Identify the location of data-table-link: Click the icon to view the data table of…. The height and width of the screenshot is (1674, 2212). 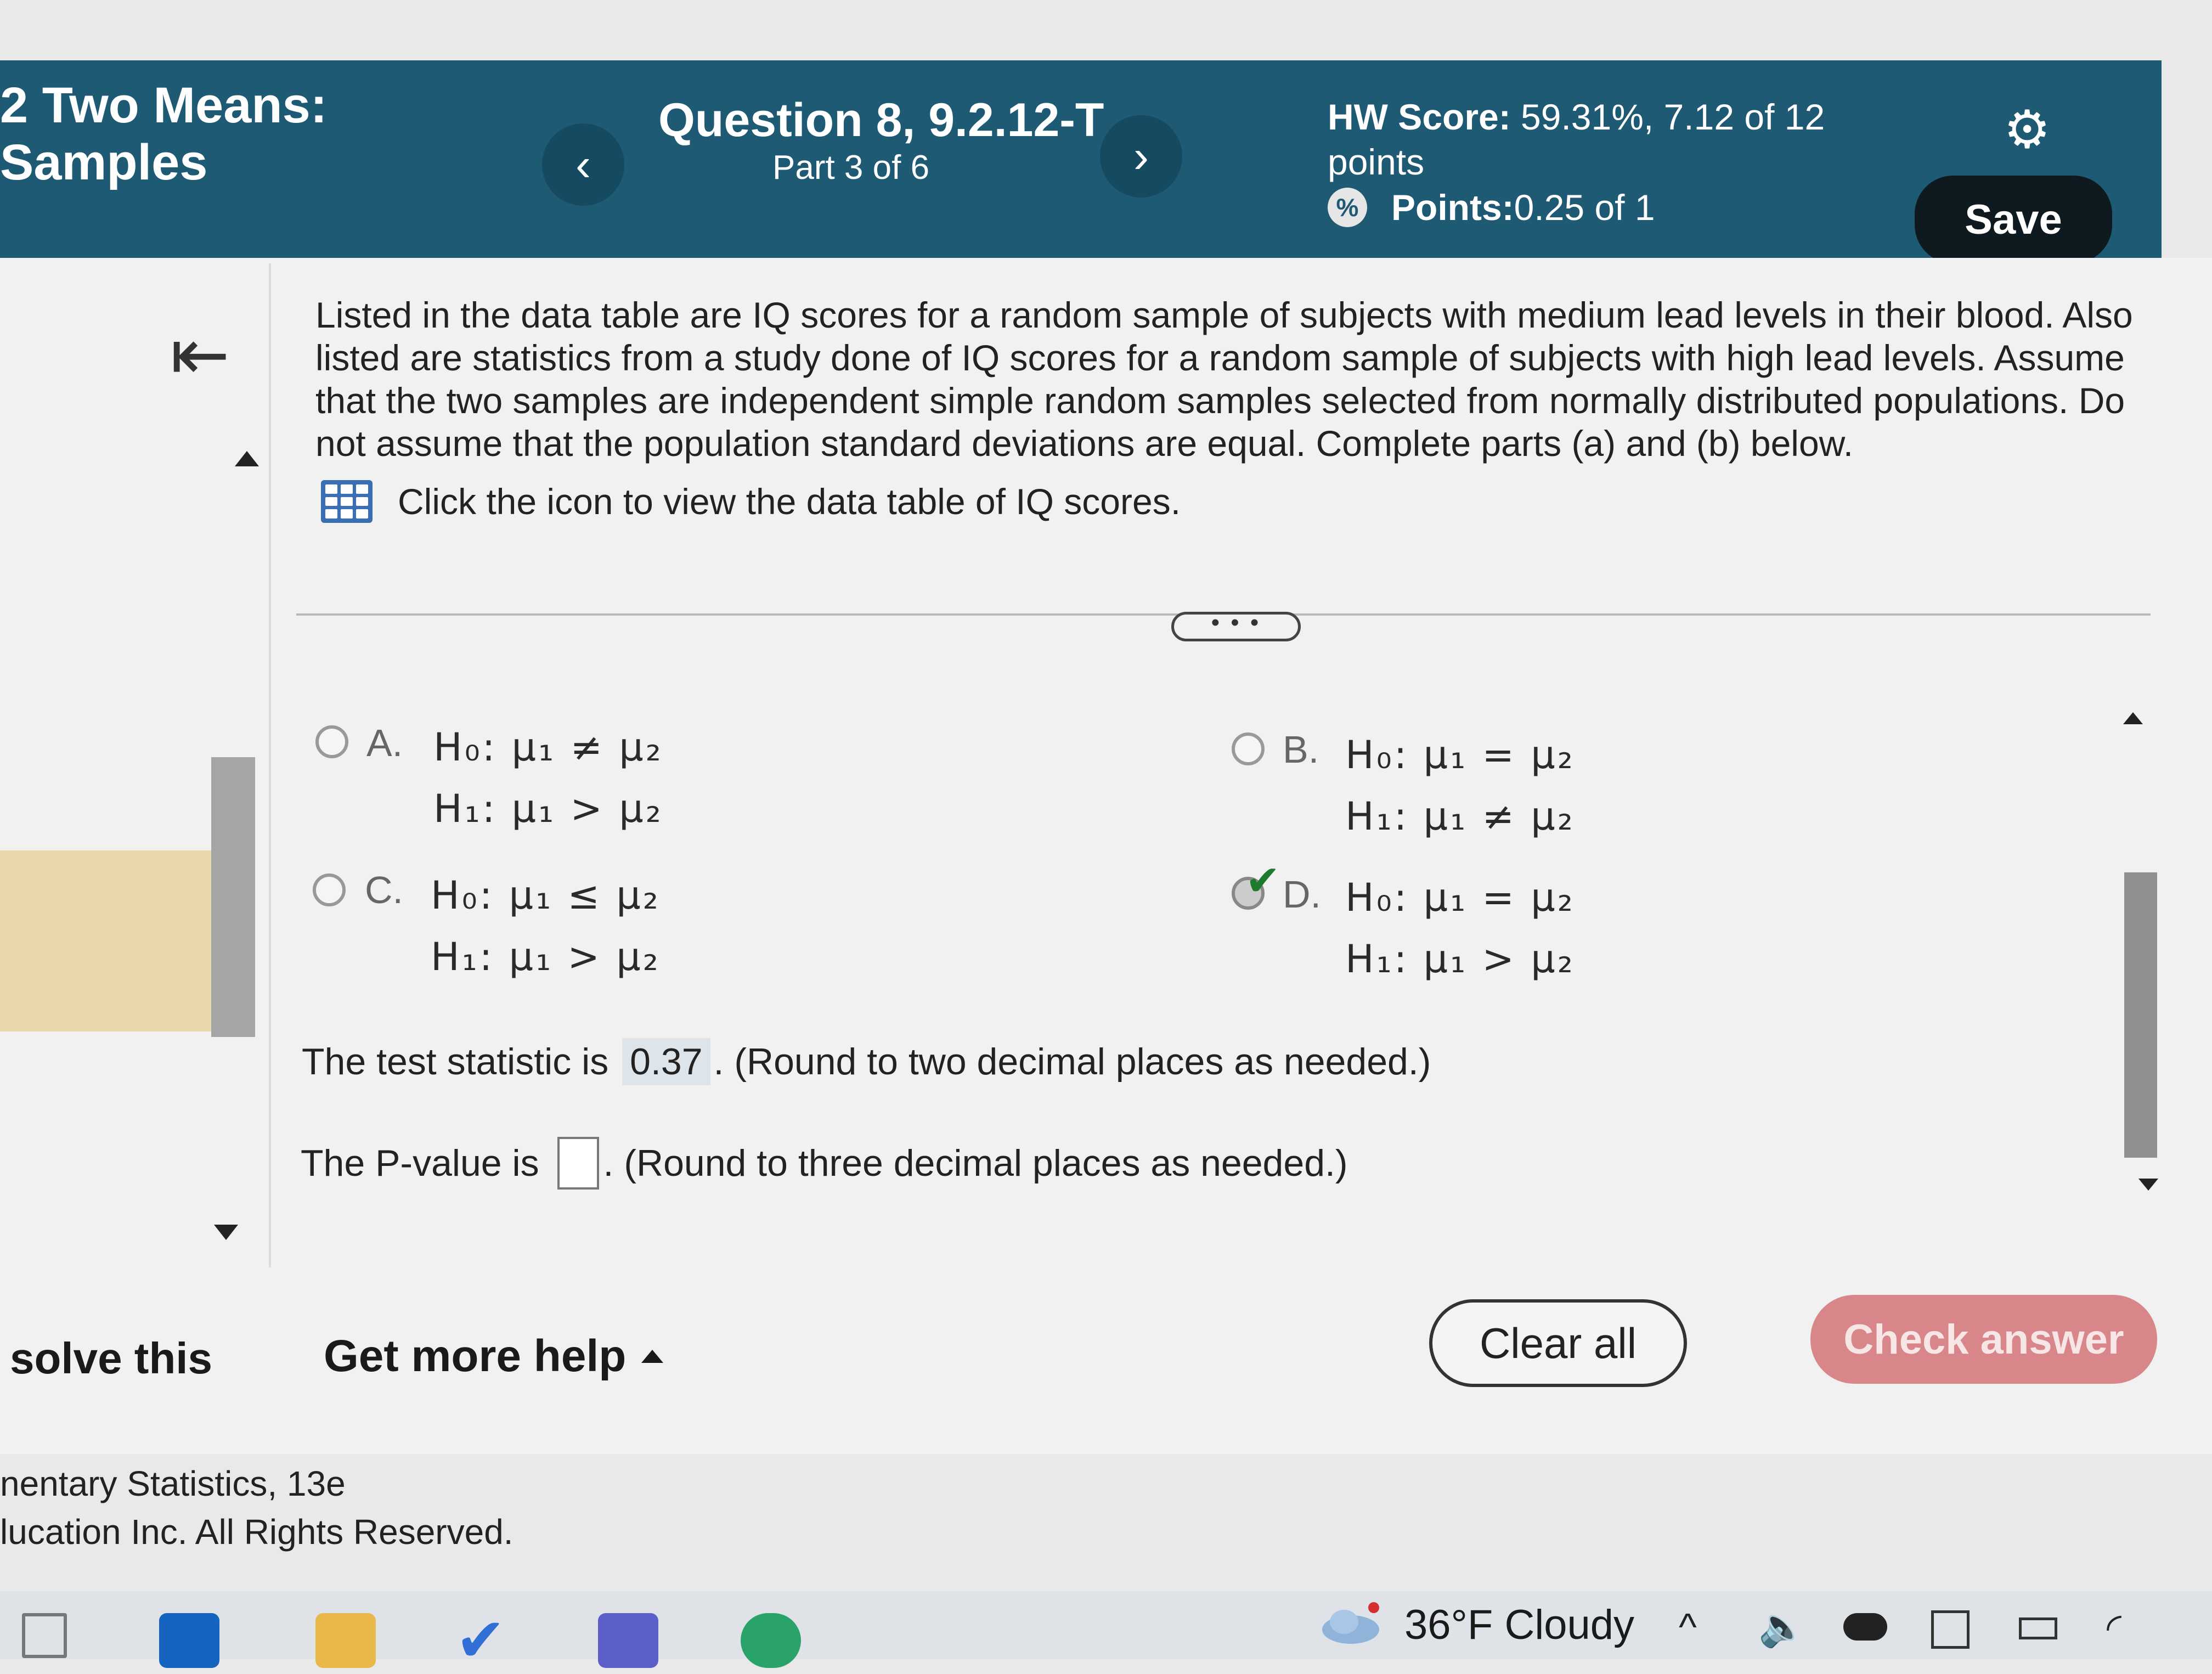
(751, 501).